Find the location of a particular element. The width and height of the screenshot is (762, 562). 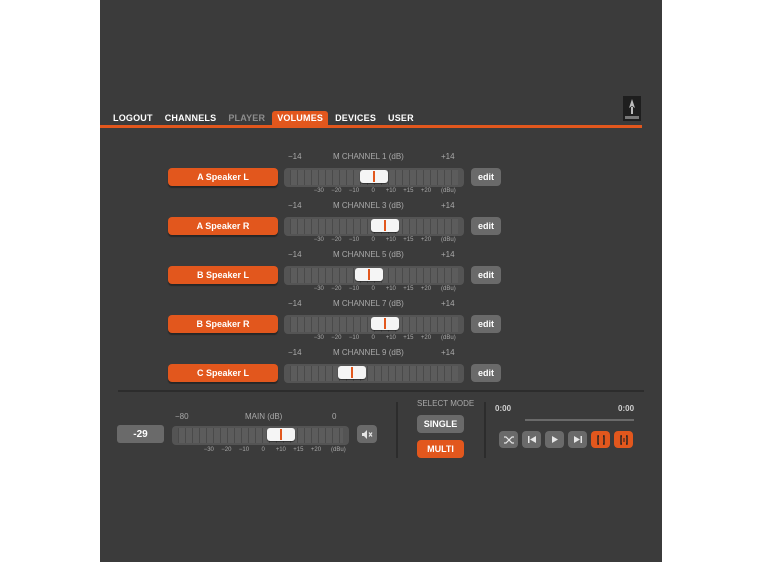

multi-mode-button: MULTI is located at coordinates (440, 449).